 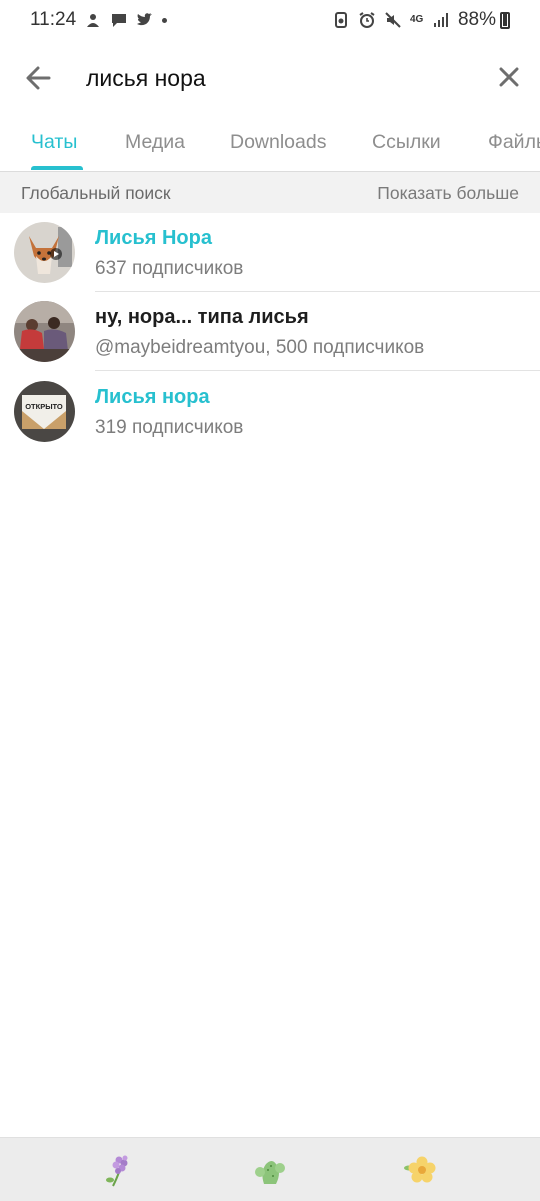 I want to click on section-title: Глобальный поиск, so click(x=96, y=193).